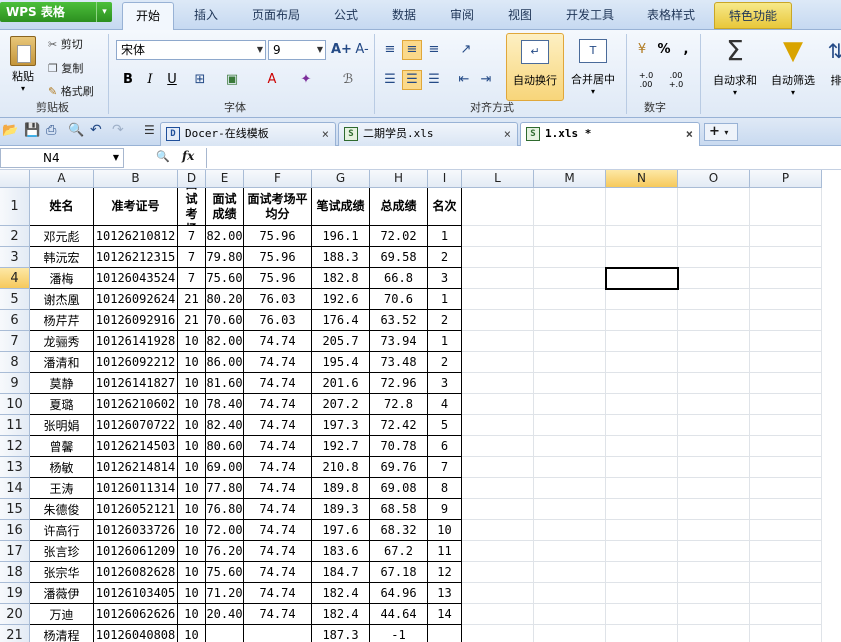  Describe the element at coordinates (399, 614) in the screenshot. I see `table-cell: 44.64` at that location.